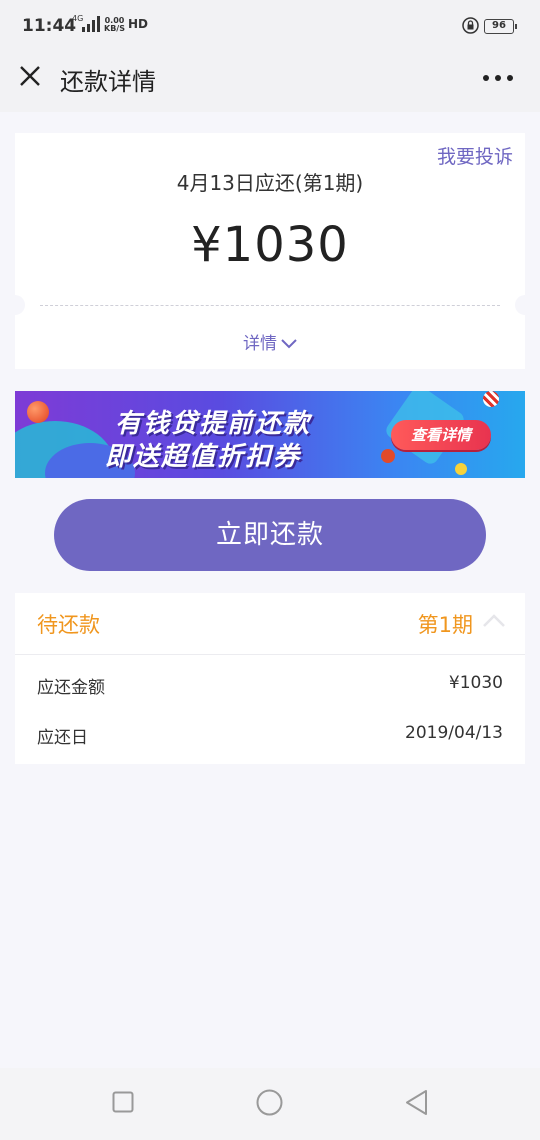  What do you see at coordinates (525, 305) in the screenshot?
I see `ticket-notch-right` at bounding box center [525, 305].